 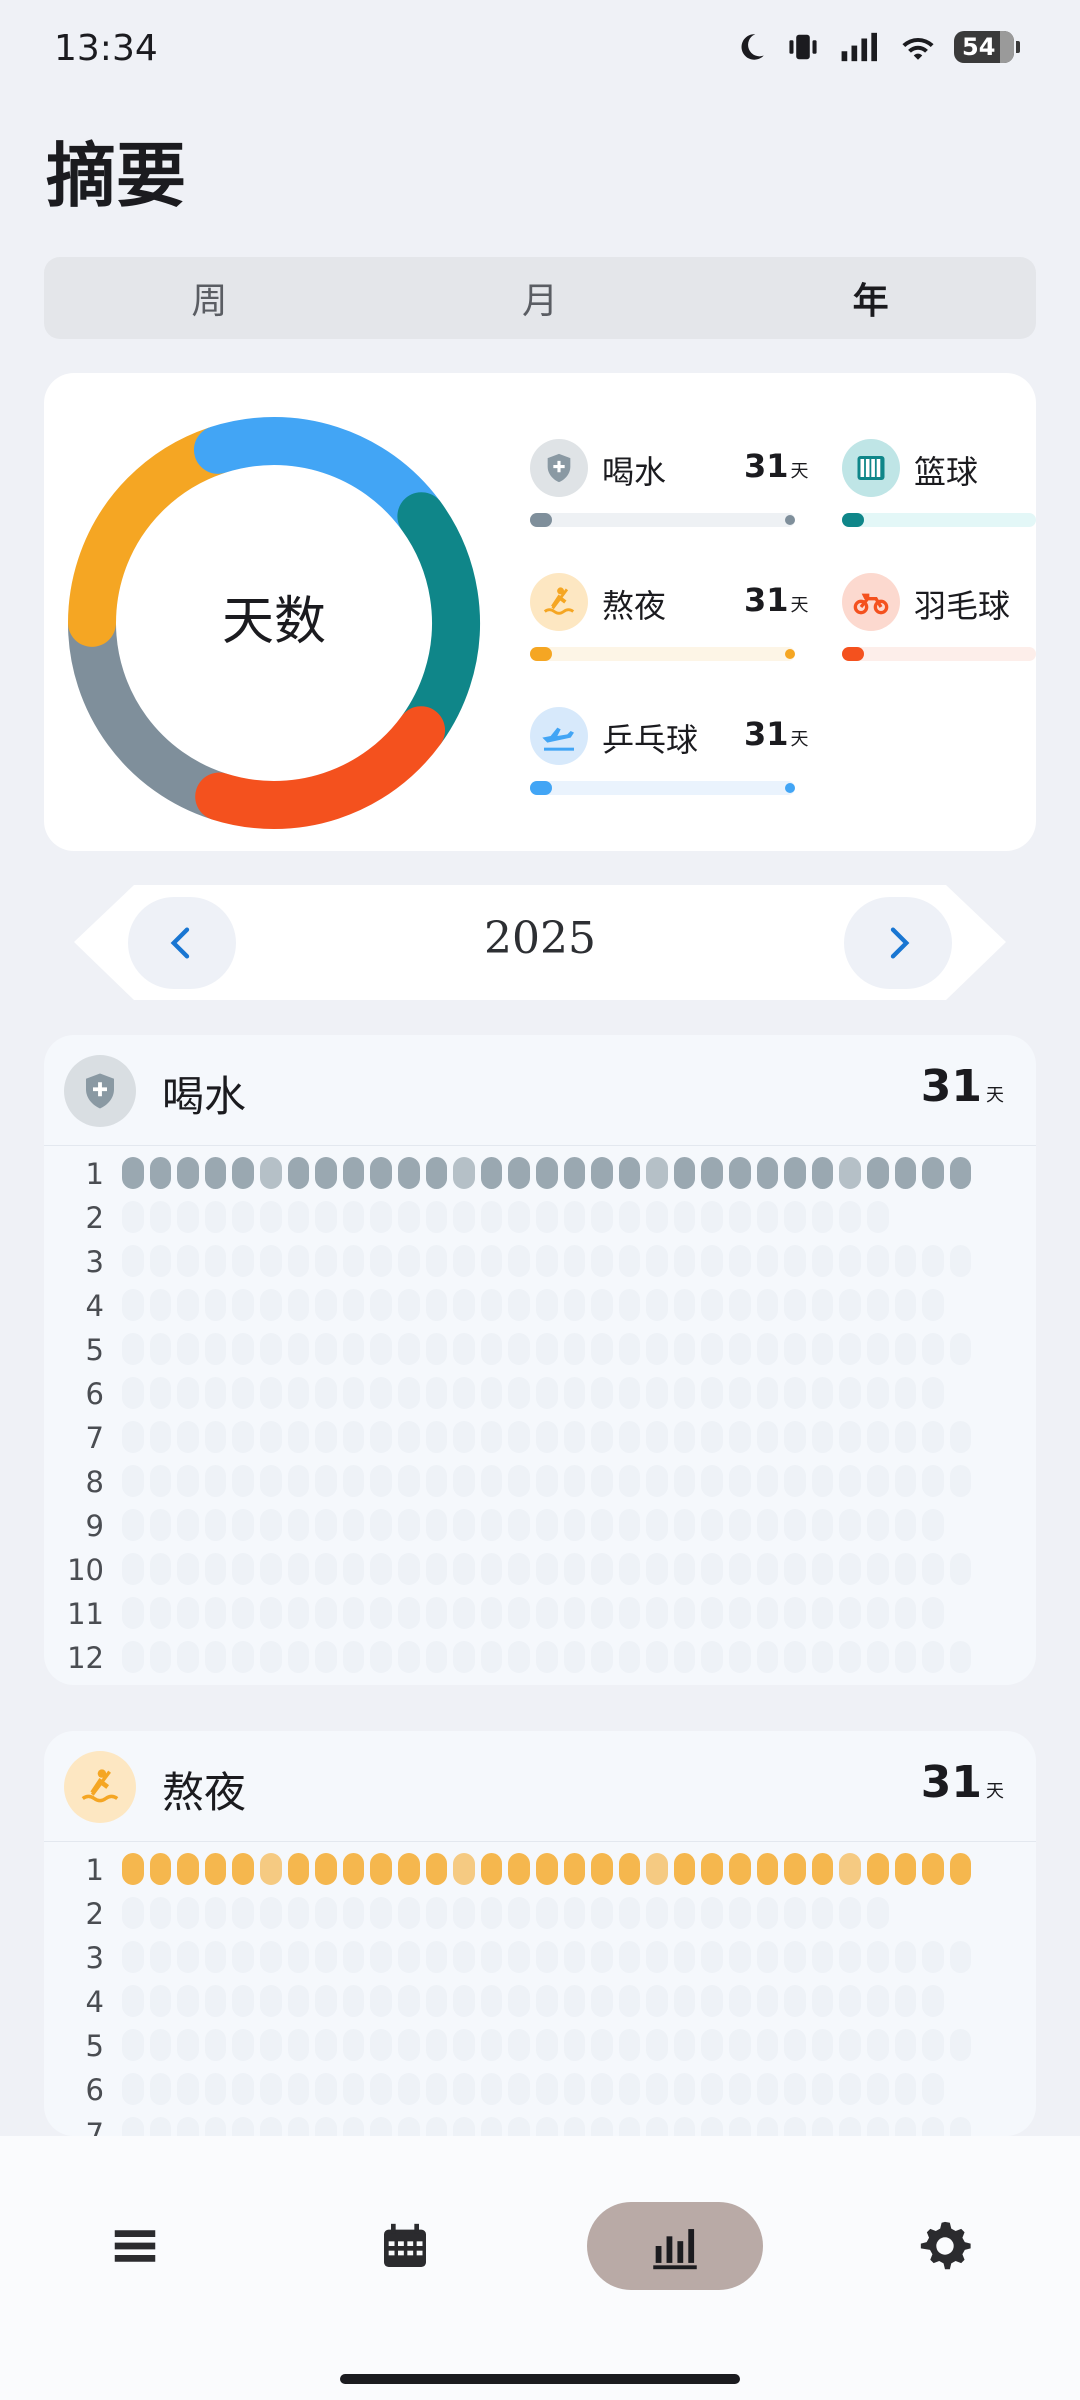 I want to click on legend-item-basketball: 篮球, so click(x=939, y=494).